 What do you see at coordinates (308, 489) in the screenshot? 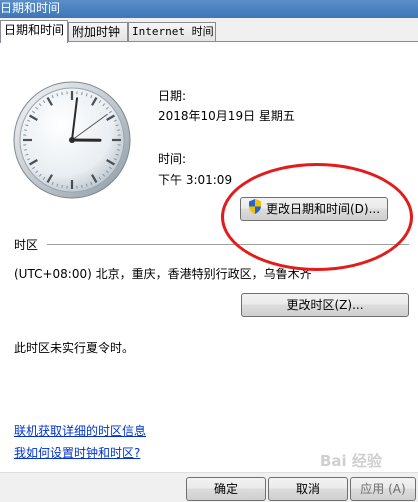
I see `cancel-button: 取消` at bounding box center [308, 489].